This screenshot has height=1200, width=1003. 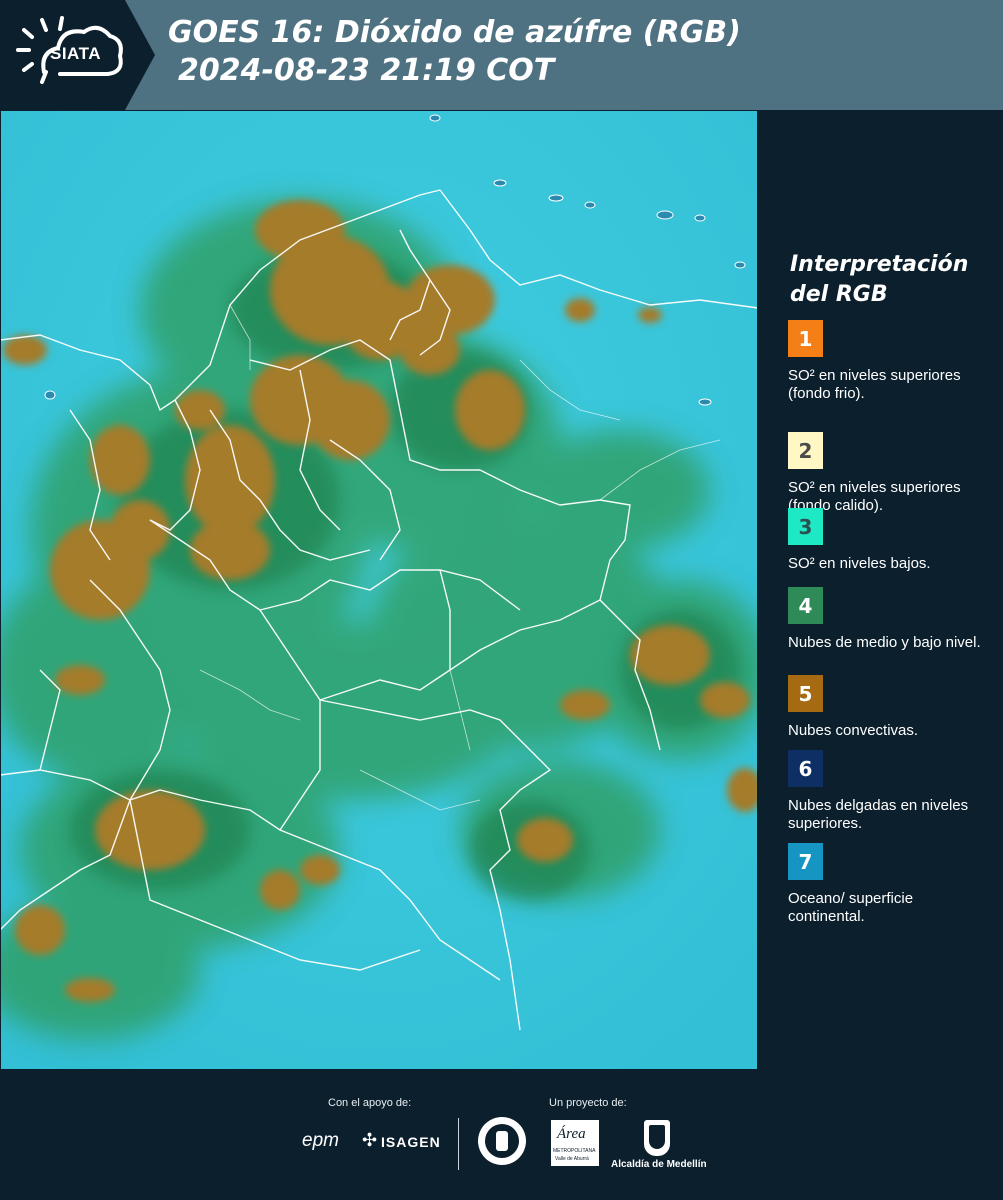 What do you see at coordinates (888, 791) in the screenshot?
I see `legend-item-6: 6 Nubes delgadas en niveles superiores.` at bounding box center [888, 791].